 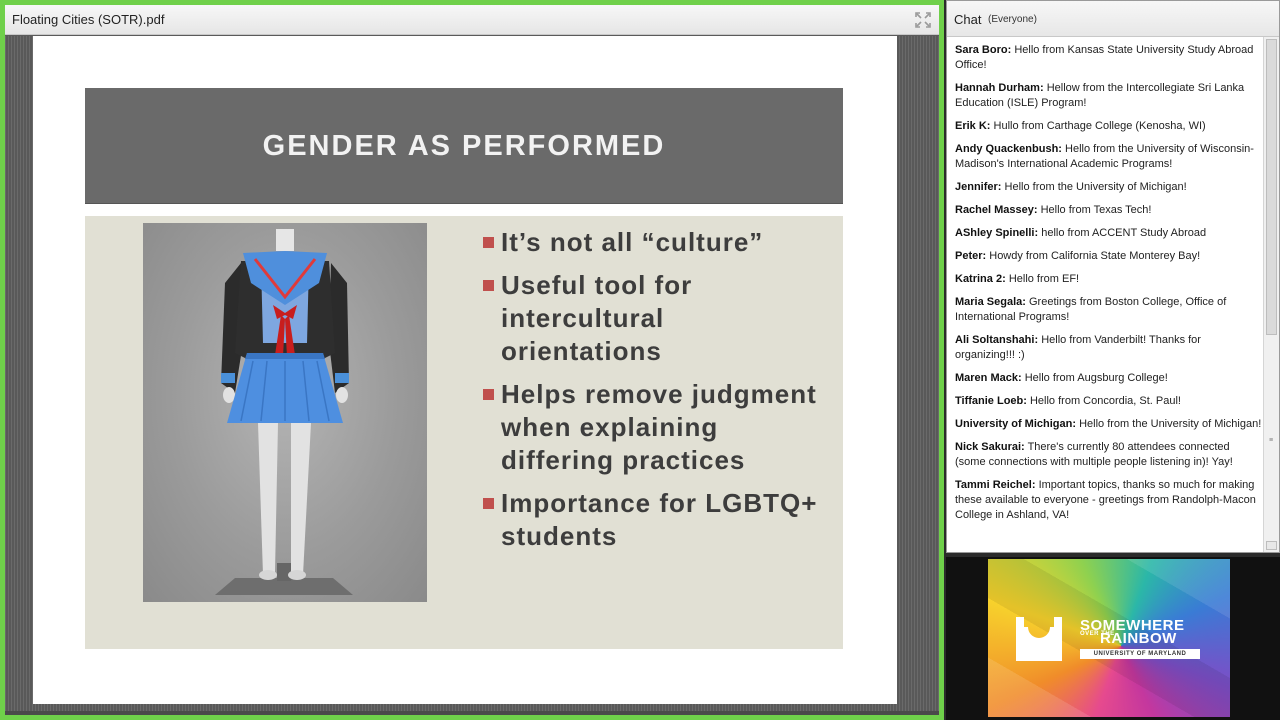 I want to click on slide-bullet: It’s not all “culture”, so click(x=658, y=242).